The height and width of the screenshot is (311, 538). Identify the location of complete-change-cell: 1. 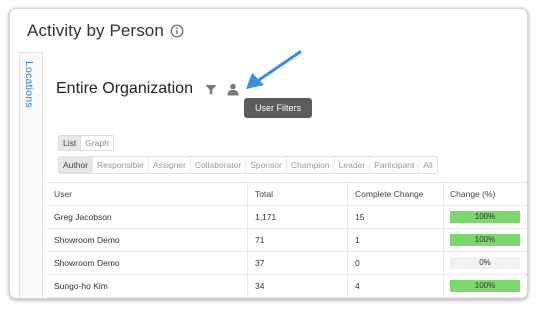
(396, 240).